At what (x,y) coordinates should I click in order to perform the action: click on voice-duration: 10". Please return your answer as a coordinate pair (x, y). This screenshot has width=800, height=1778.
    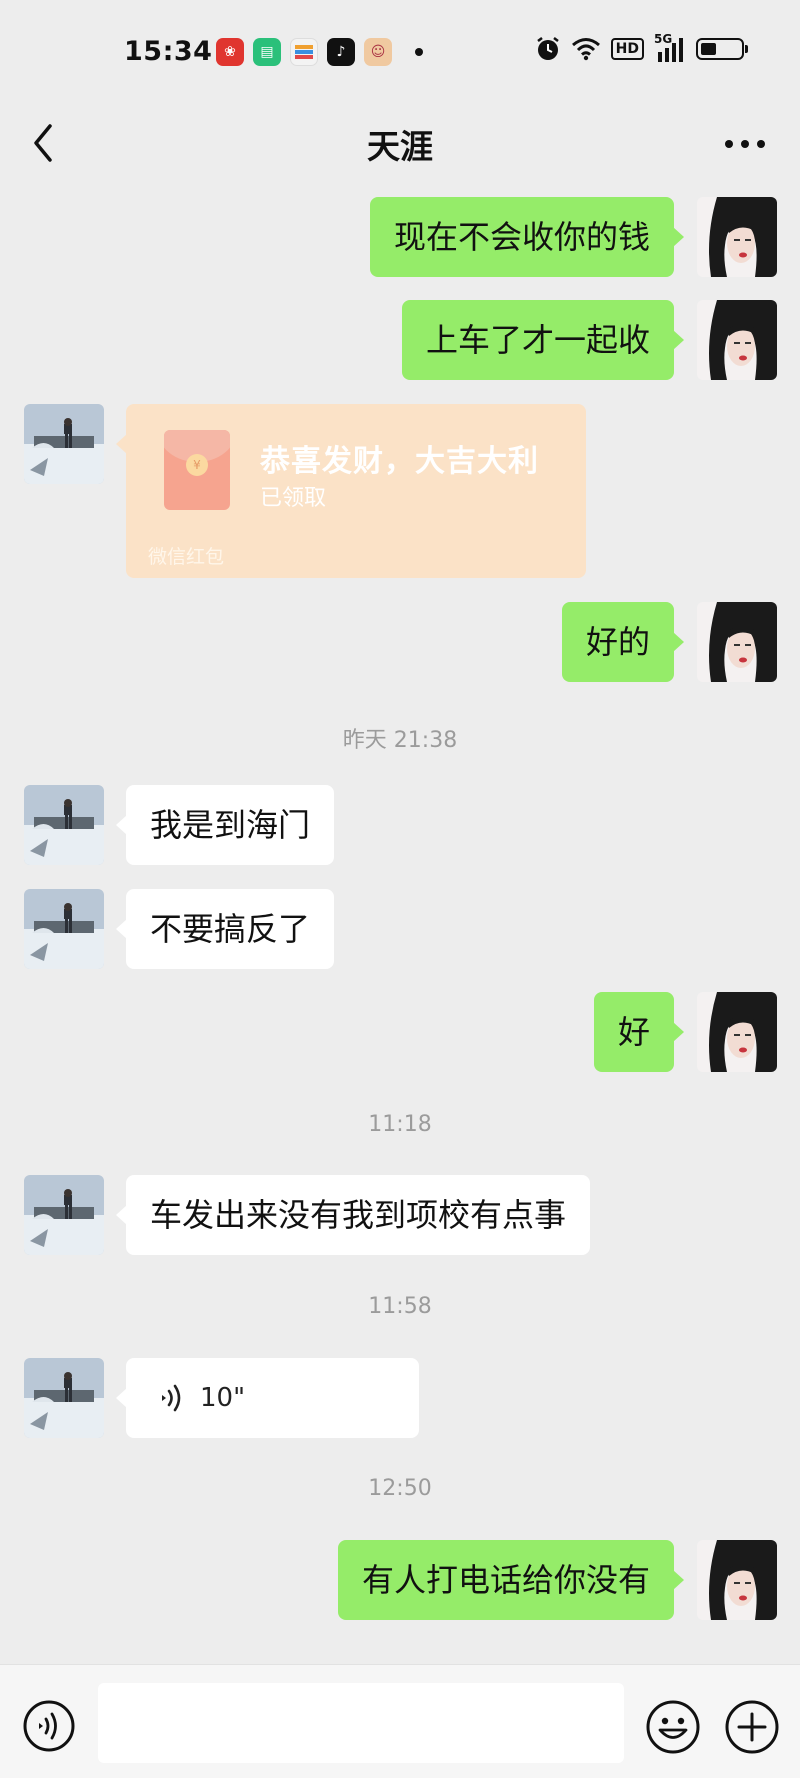
    Looking at the image, I should click on (223, 1398).